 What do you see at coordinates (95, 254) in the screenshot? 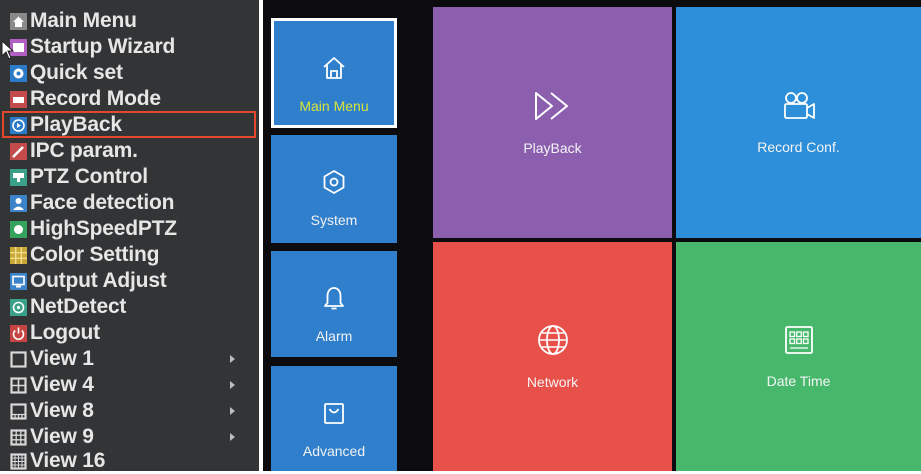
I see `menu-item-label: Color Setting` at bounding box center [95, 254].